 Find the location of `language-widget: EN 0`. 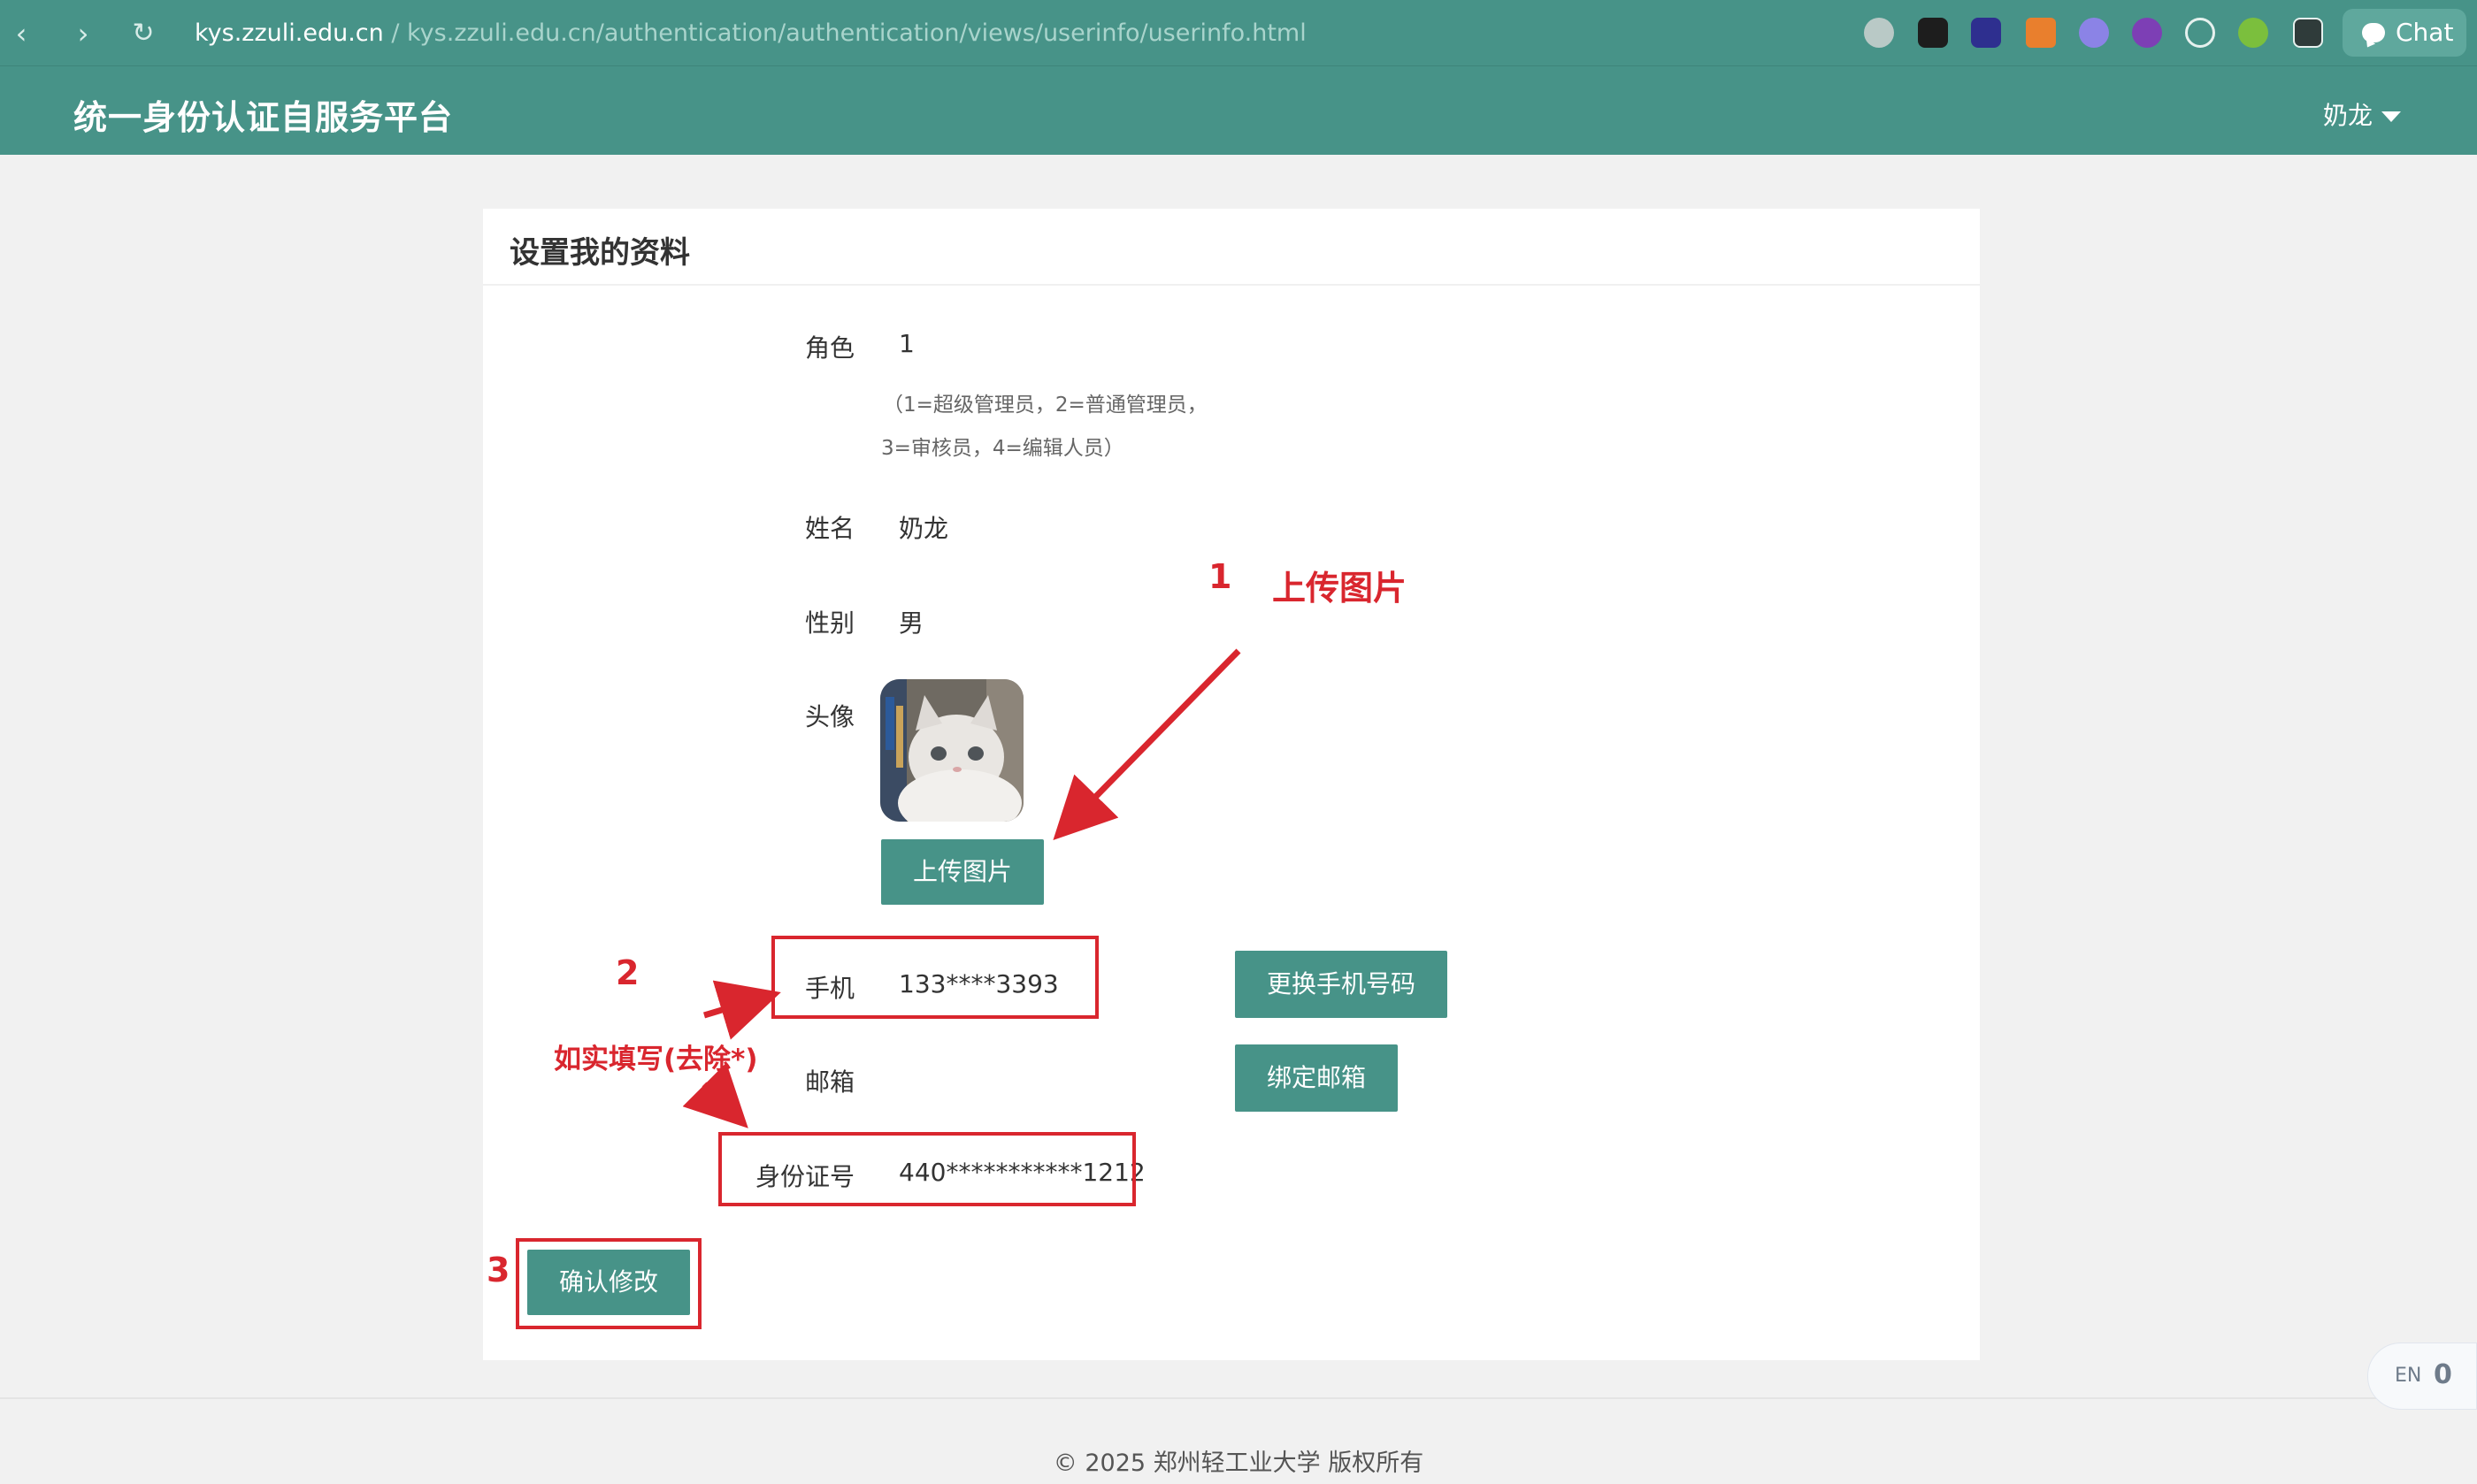

language-widget: EN 0 is located at coordinates (2422, 1376).